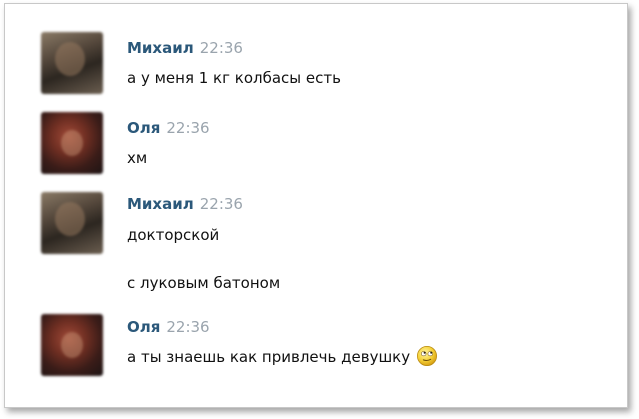 This screenshot has width=639, height=419. I want to click on message-text: а у меня 1 кг колбасы есть, so click(234, 78).